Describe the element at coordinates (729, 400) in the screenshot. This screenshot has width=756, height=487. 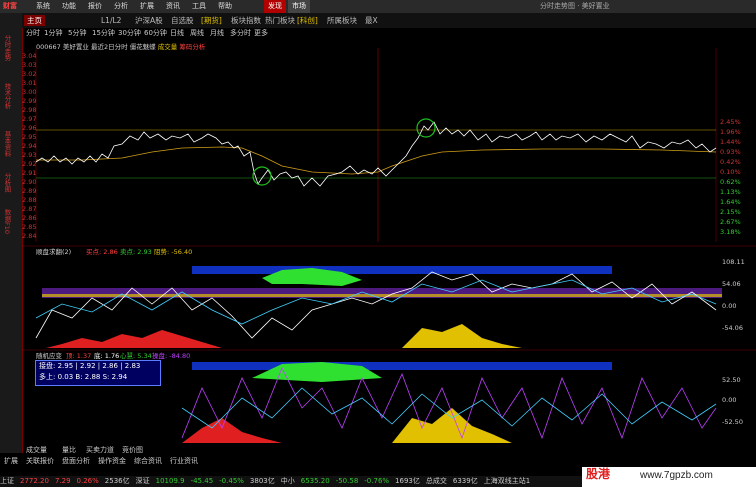
I see `indicator2-axis-tick: 0.00` at that location.